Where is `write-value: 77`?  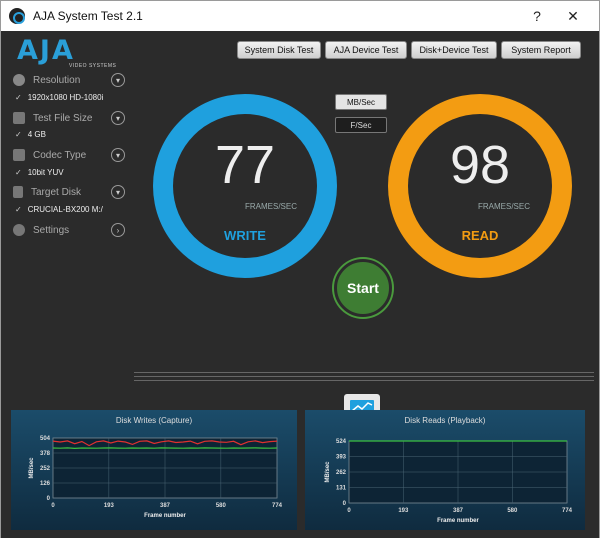 write-value: 77 is located at coordinates (245, 165).